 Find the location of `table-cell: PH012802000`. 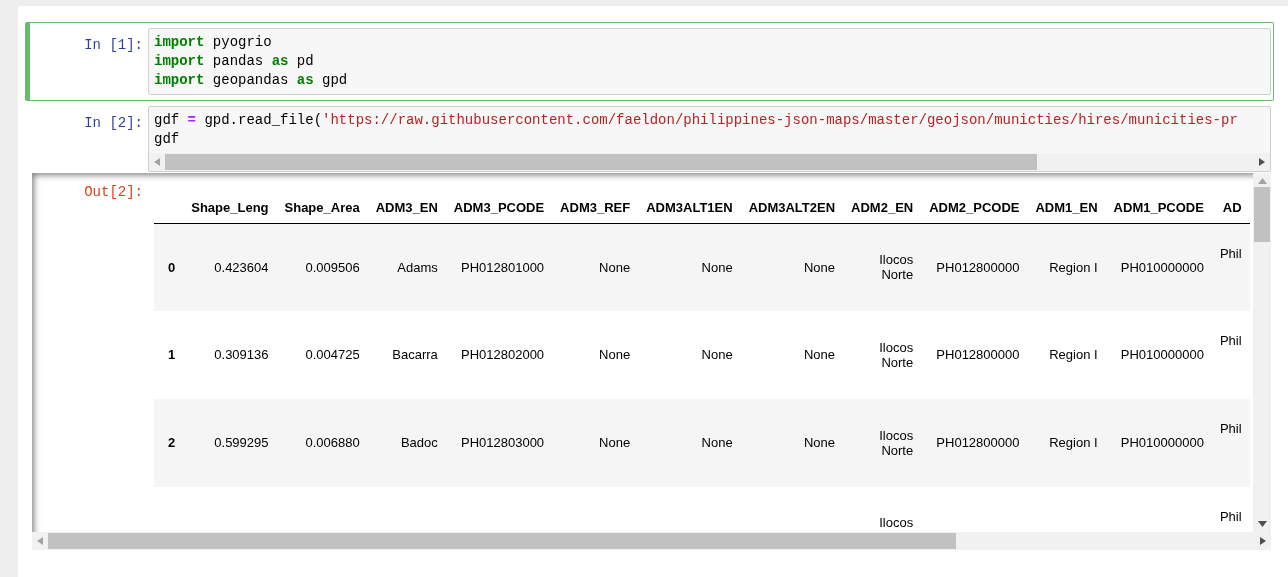

table-cell: PH012802000 is located at coordinates (502, 355).